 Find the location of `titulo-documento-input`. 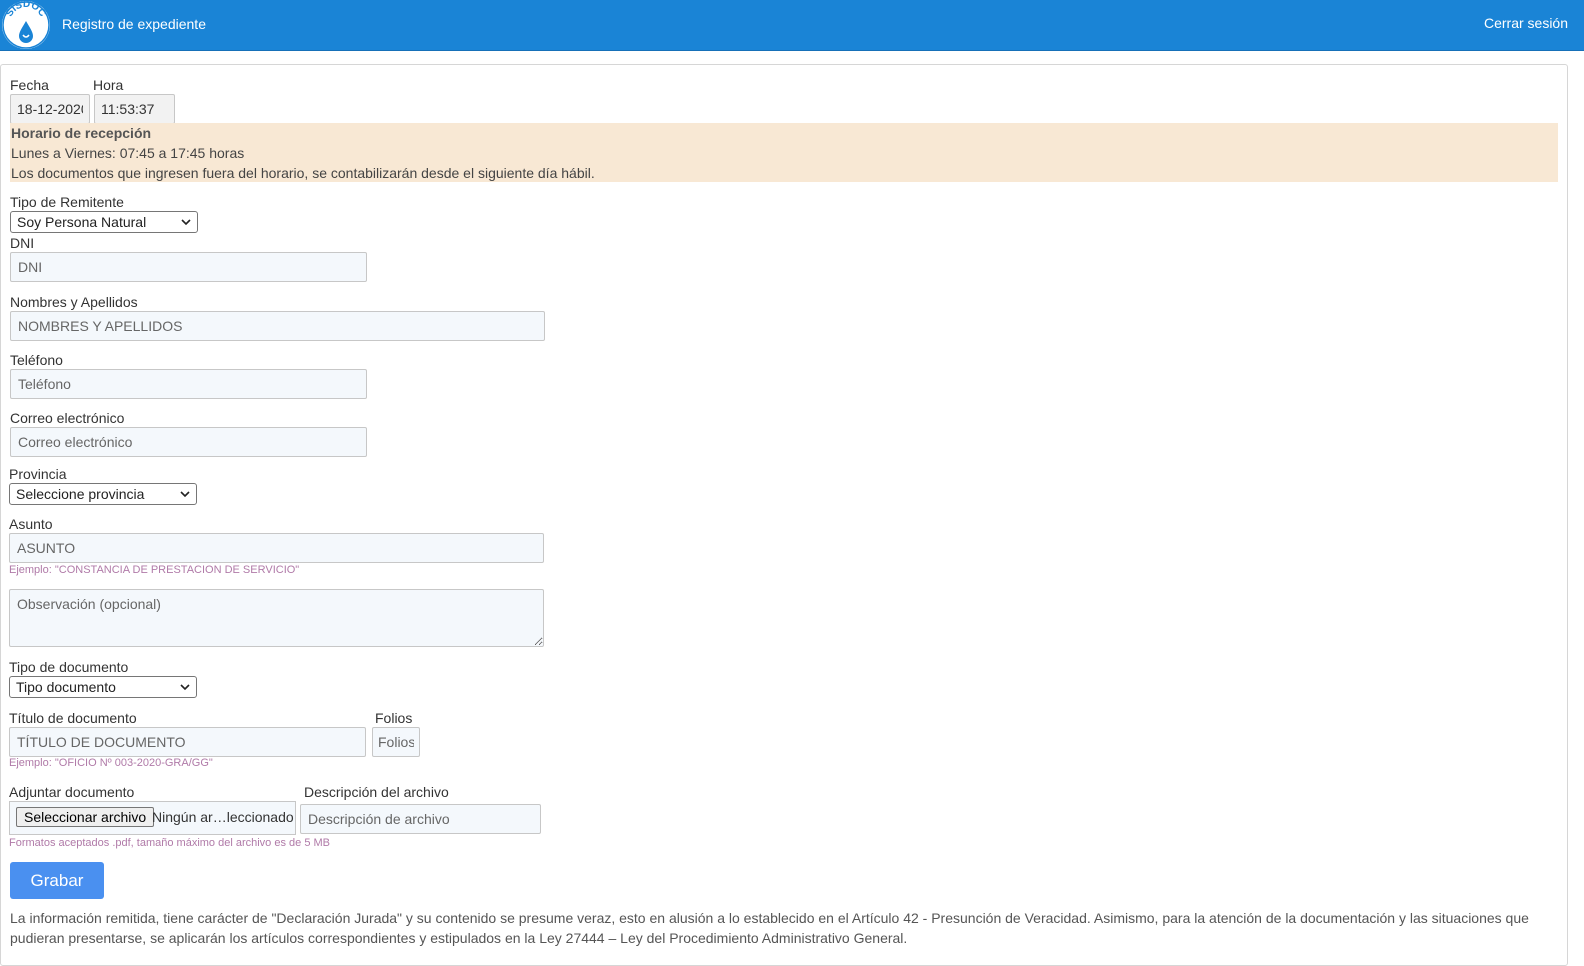

titulo-documento-input is located at coordinates (187, 742).